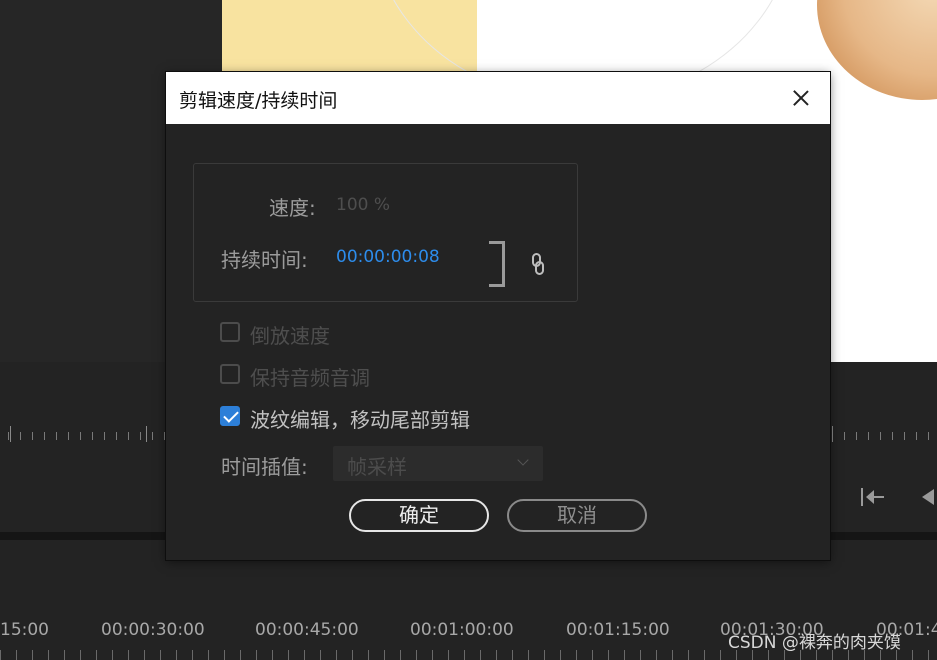  Describe the element at coordinates (88, 436) in the screenshot. I see `source-monitor-ruler` at that location.